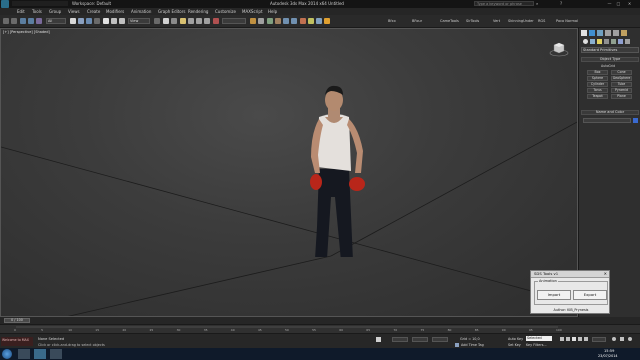  Describe the element at coordinates (278, 21) in the screenshot. I see `graphite-ribbon-icon` at that location.